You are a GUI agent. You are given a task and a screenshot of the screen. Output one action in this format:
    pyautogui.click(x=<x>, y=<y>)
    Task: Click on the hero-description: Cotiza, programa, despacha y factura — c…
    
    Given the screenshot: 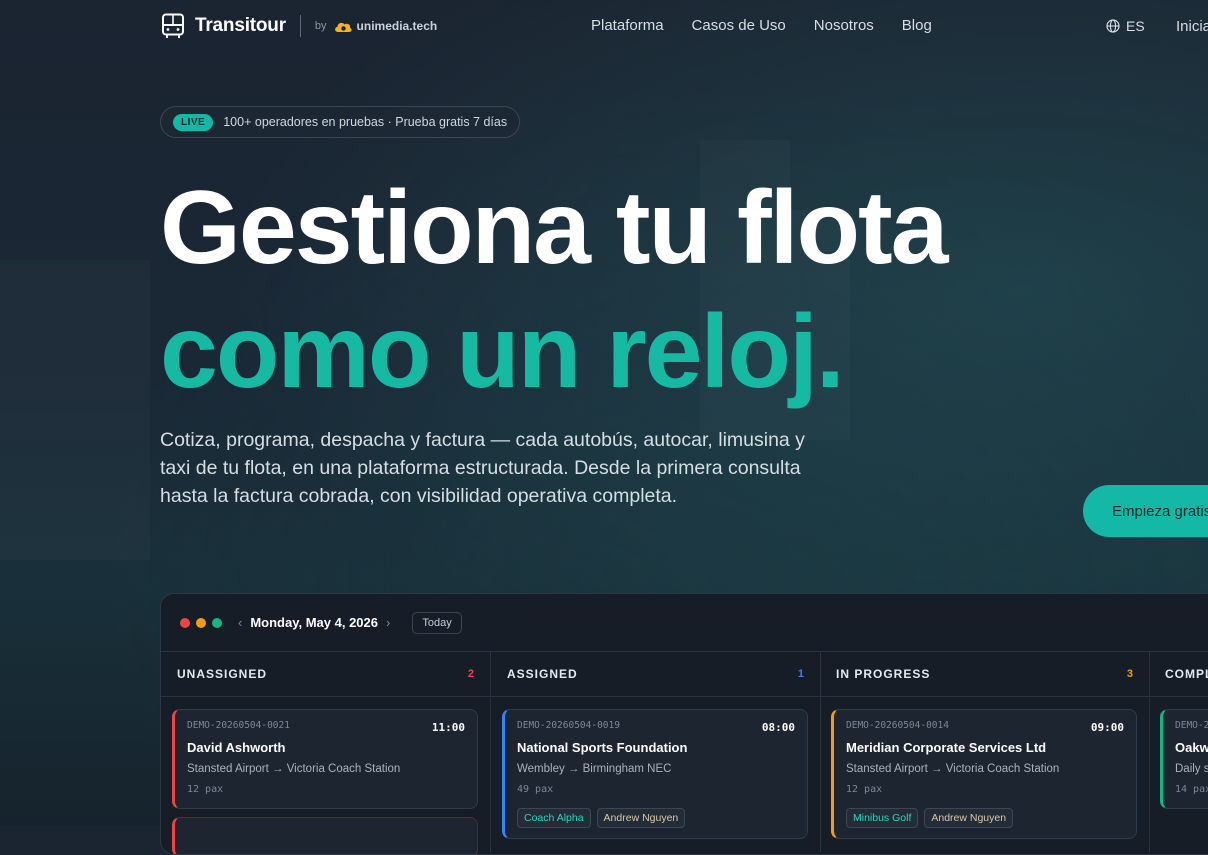 What is the action you would take?
    pyautogui.click(x=482, y=468)
    